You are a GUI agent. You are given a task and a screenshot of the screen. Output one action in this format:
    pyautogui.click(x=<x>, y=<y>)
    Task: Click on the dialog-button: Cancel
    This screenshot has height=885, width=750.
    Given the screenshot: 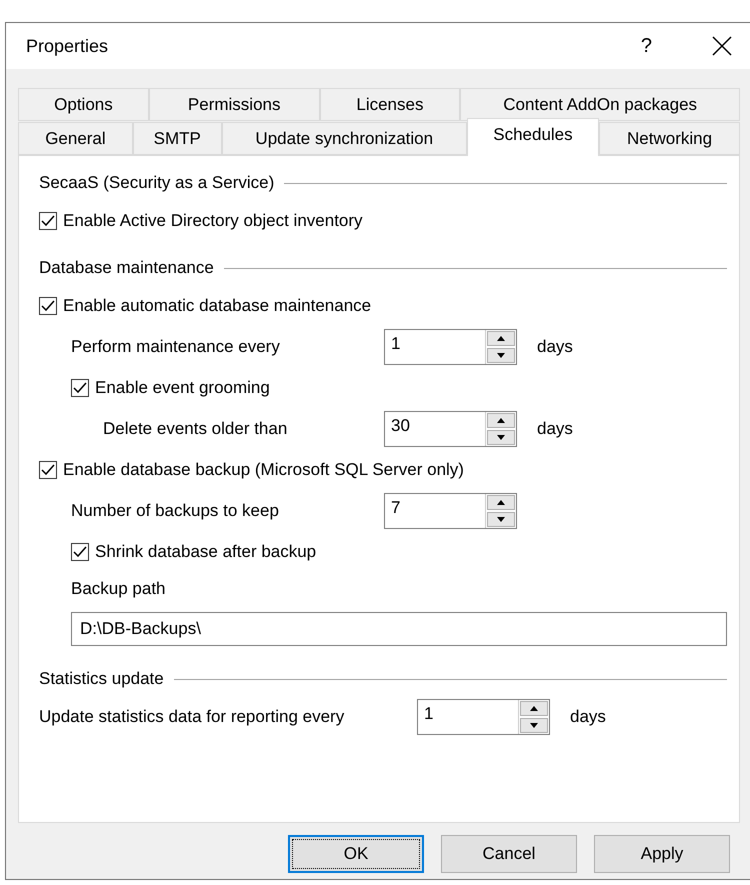 What is the action you would take?
    pyautogui.click(x=509, y=854)
    